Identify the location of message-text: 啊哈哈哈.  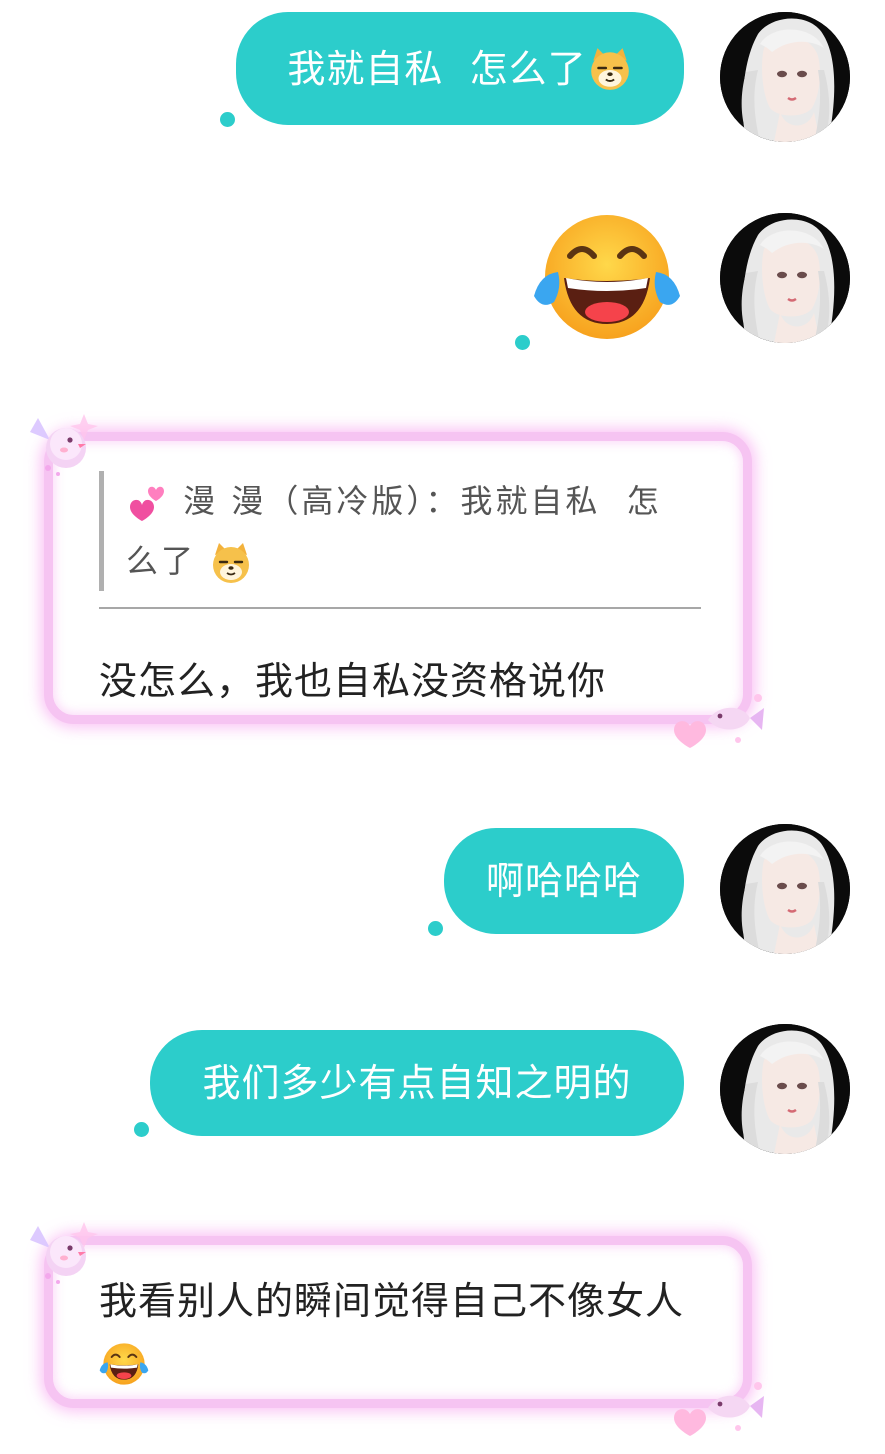
(563, 881).